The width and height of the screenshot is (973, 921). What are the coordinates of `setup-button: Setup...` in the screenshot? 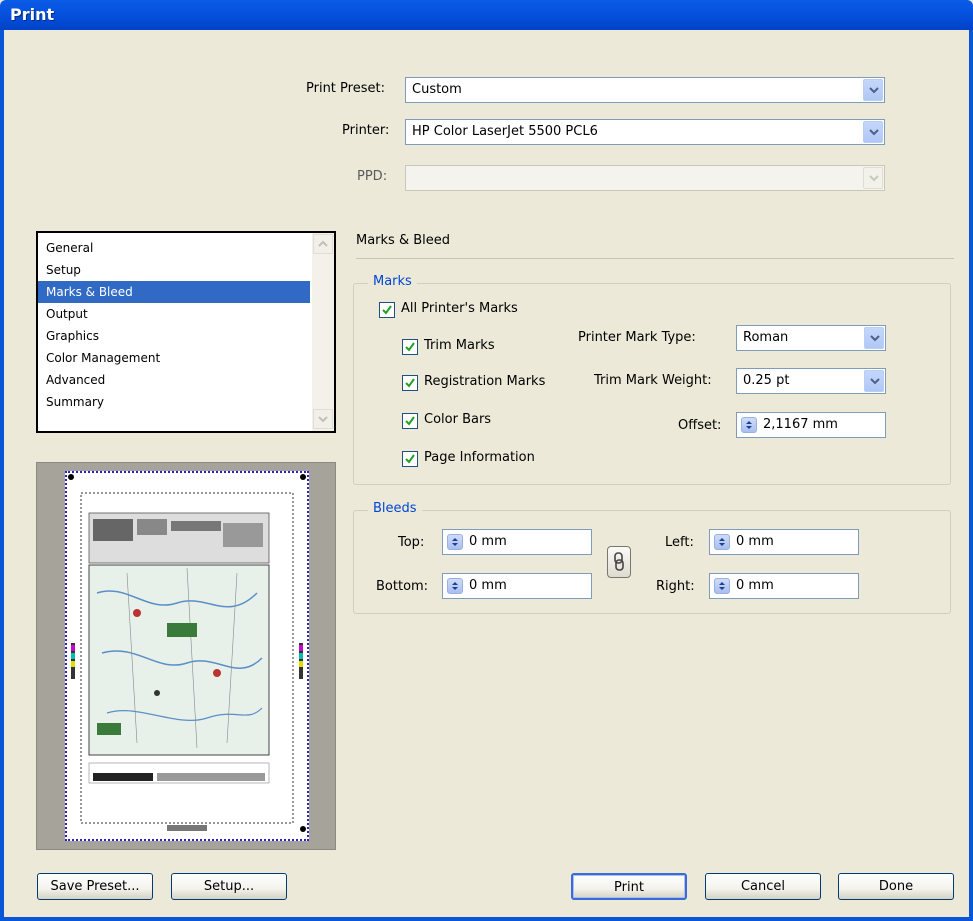 It's located at (229, 886).